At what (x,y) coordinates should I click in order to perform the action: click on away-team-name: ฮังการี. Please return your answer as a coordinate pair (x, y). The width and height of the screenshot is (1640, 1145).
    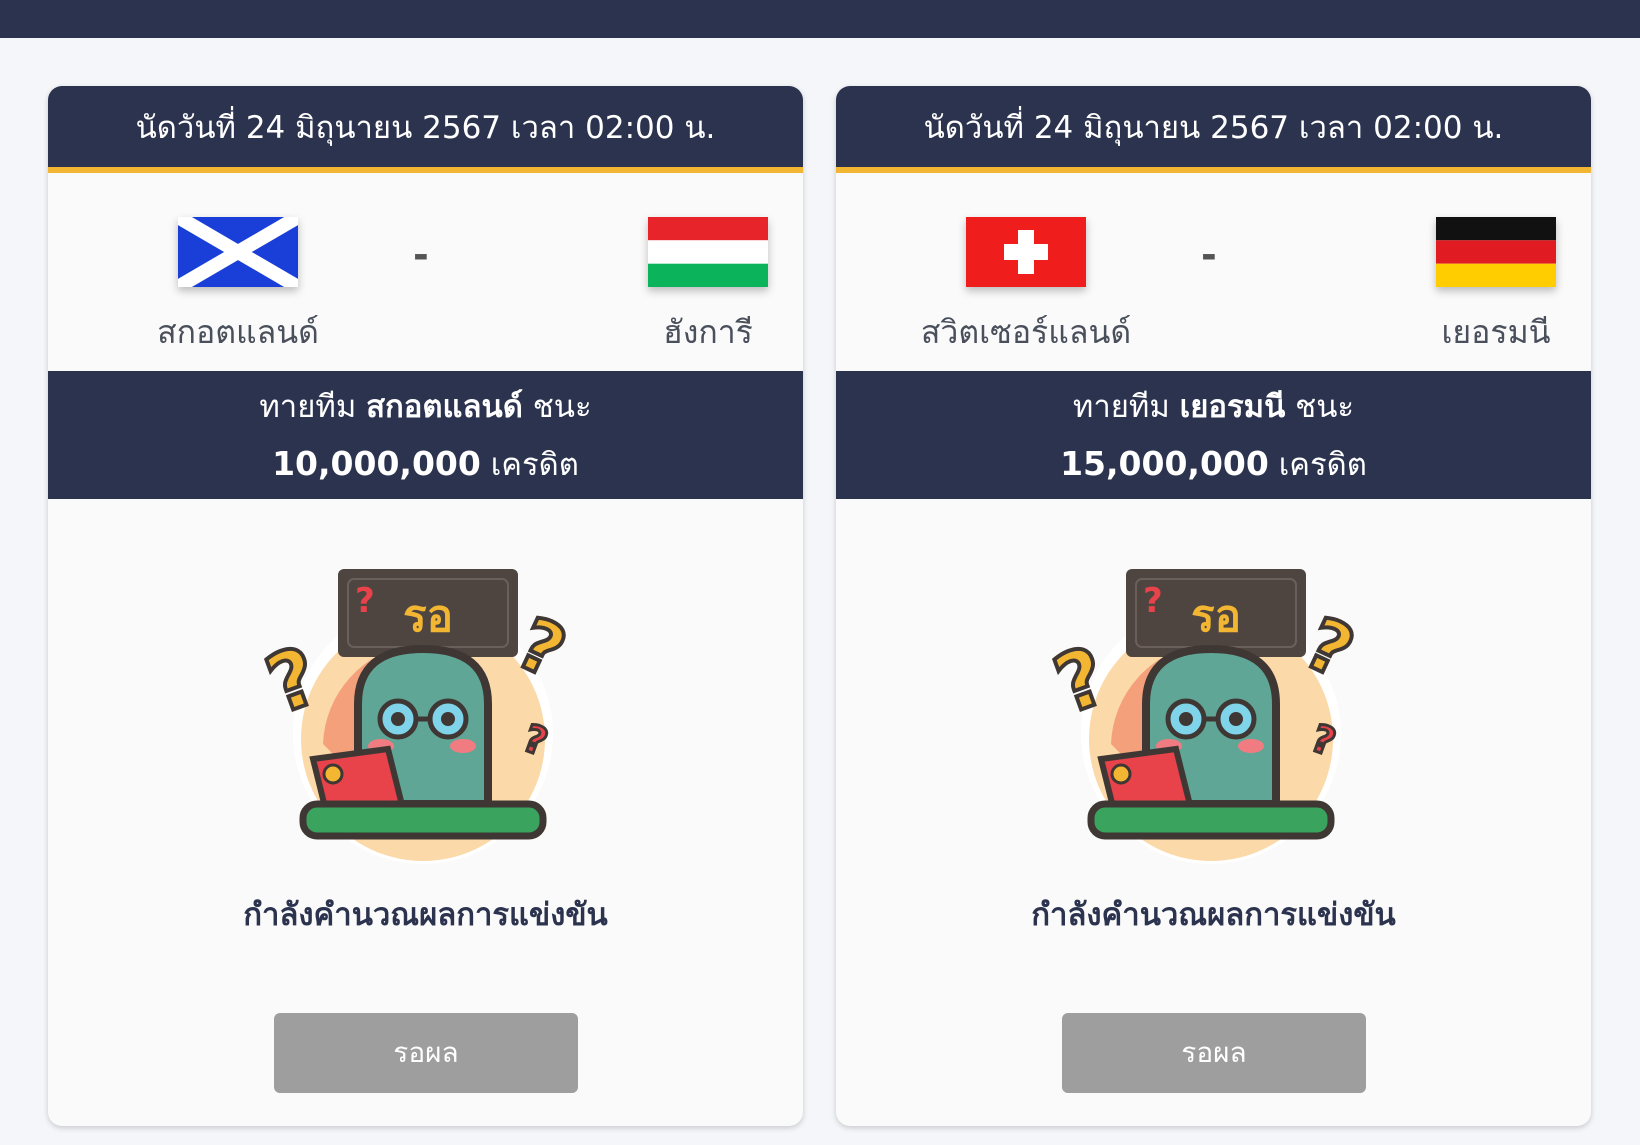
    Looking at the image, I should click on (708, 332).